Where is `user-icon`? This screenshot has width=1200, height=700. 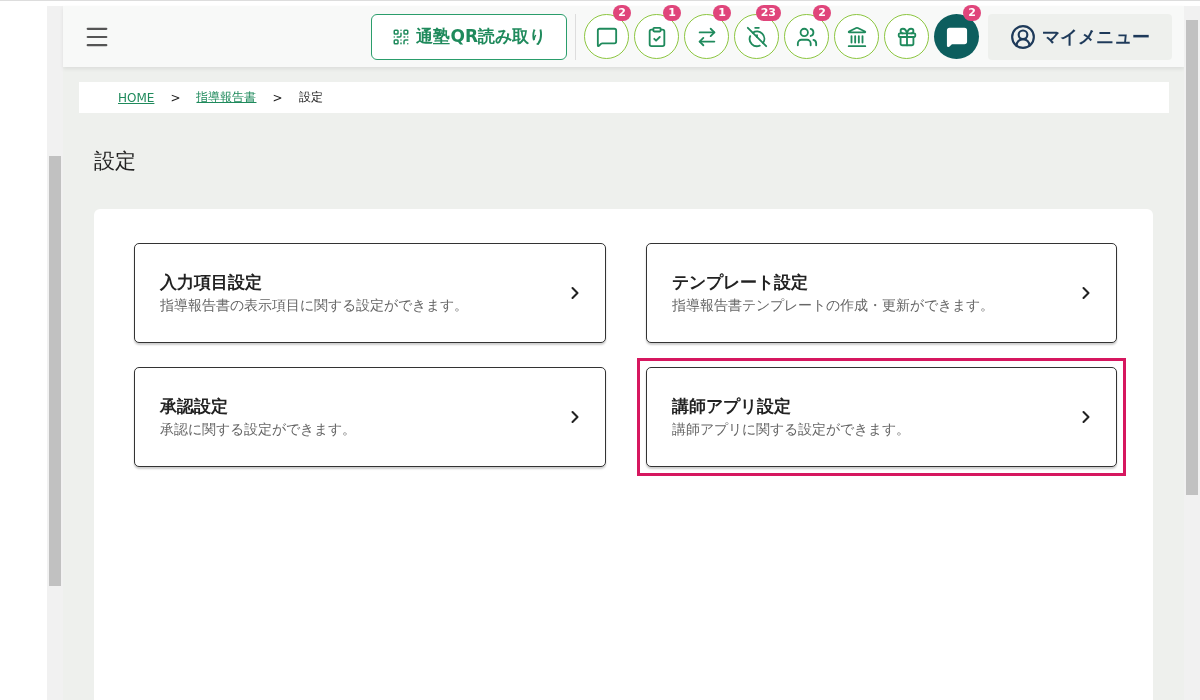
user-icon is located at coordinates (1023, 36).